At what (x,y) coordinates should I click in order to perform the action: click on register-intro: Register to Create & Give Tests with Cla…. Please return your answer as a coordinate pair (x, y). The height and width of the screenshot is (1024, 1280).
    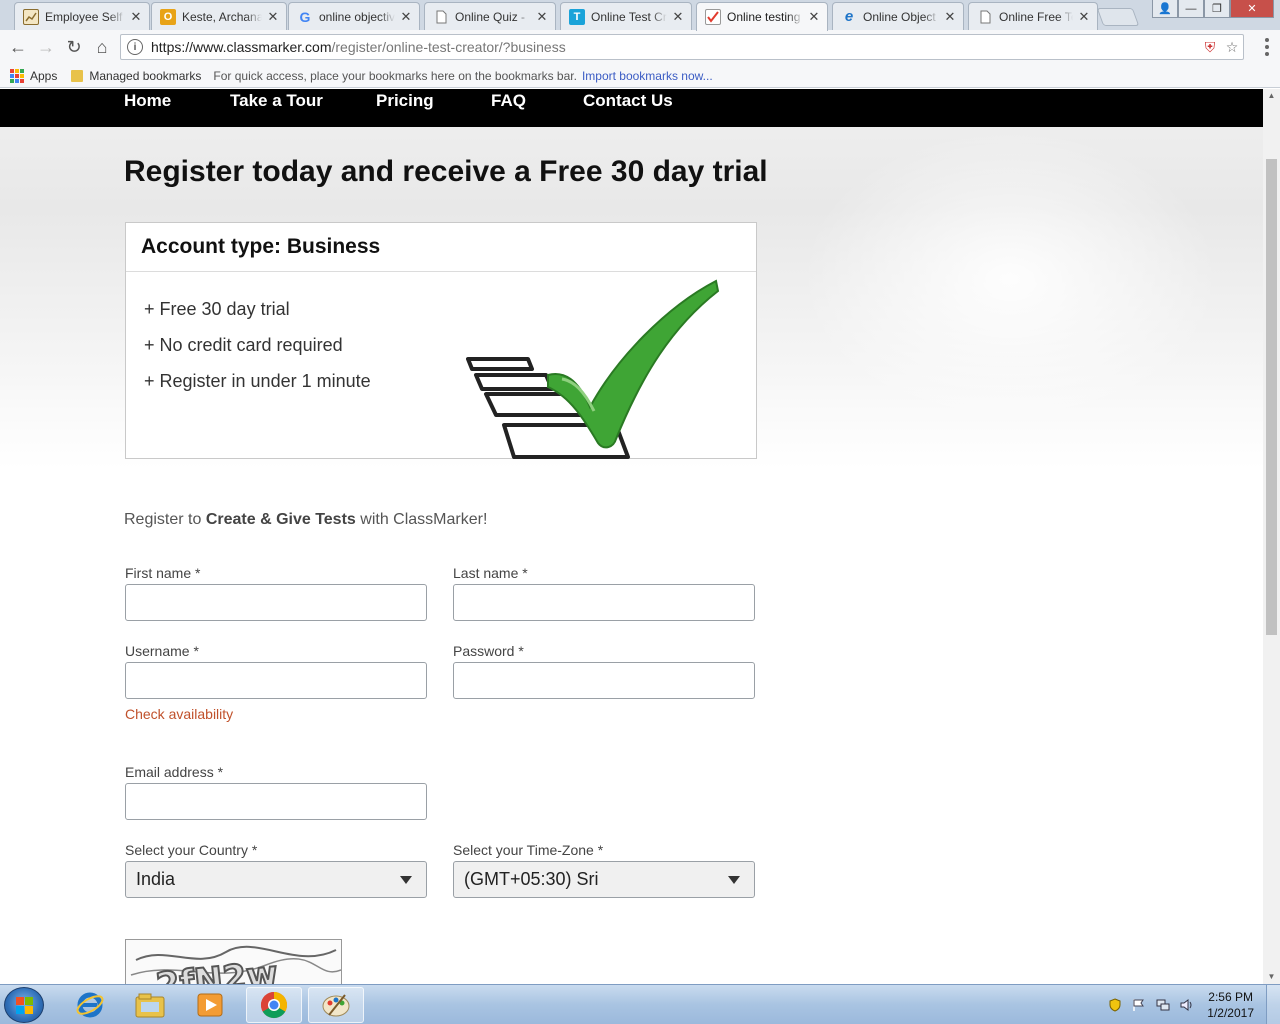
    Looking at the image, I should click on (306, 519).